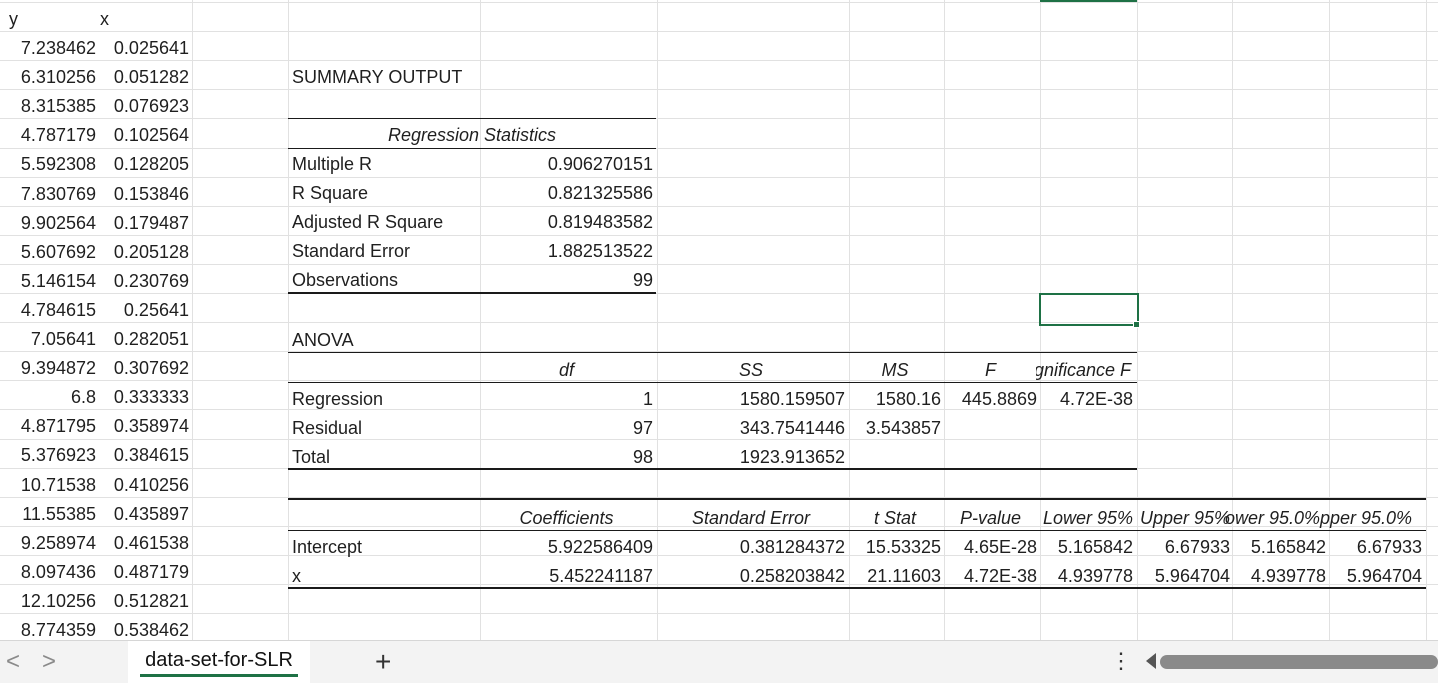  Describe the element at coordinates (143, 454) in the screenshot. I see `x-value-cell: 0.384615` at that location.